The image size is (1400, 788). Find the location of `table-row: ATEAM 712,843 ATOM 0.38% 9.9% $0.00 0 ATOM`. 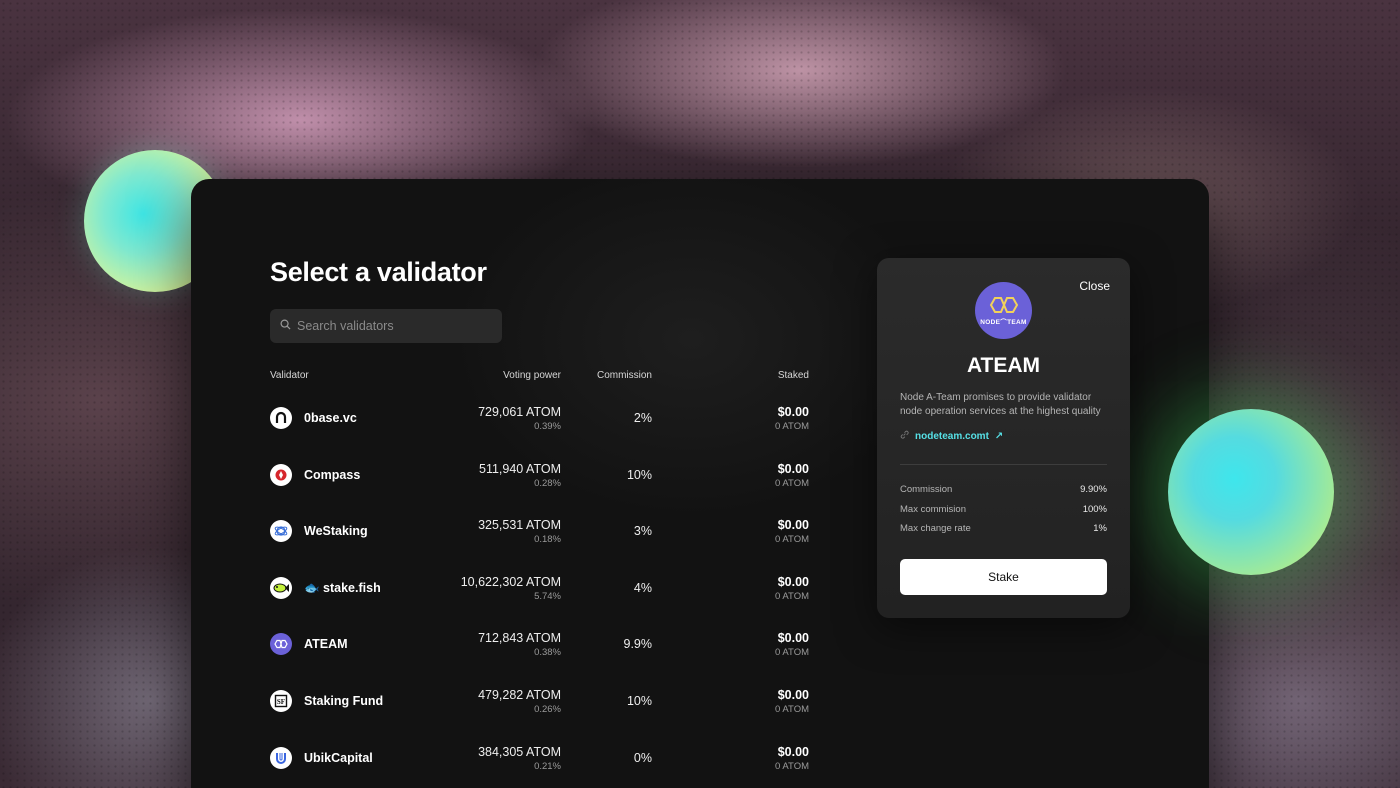

table-row: ATEAM 712,843 ATOM 0.38% 9.9% $0.00 0 ATOM is located at coordinates (539, 646).